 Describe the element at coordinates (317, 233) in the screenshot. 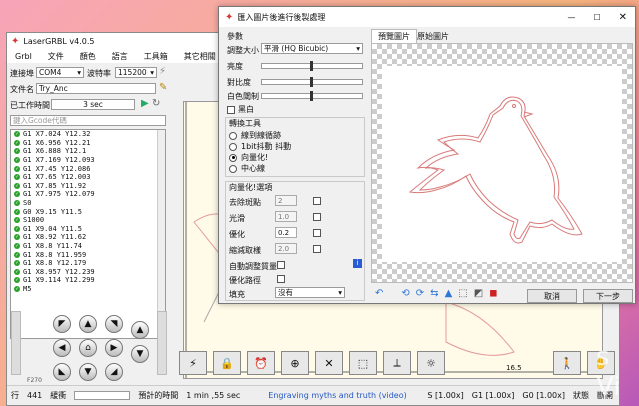

I see `optimize-checkbox` at that location.